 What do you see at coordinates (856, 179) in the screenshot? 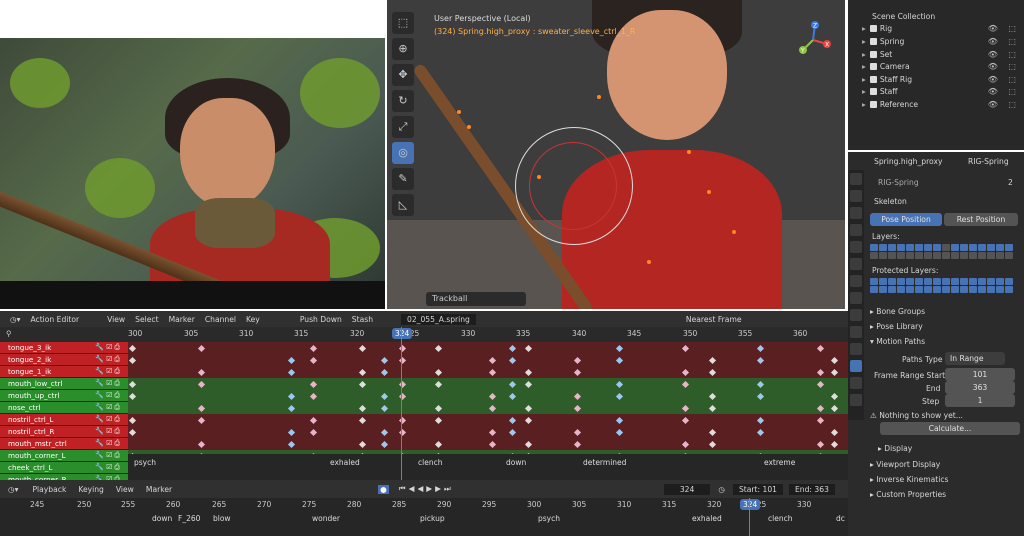
I see `tool-tab-icon` at bounding box center [856, 179].